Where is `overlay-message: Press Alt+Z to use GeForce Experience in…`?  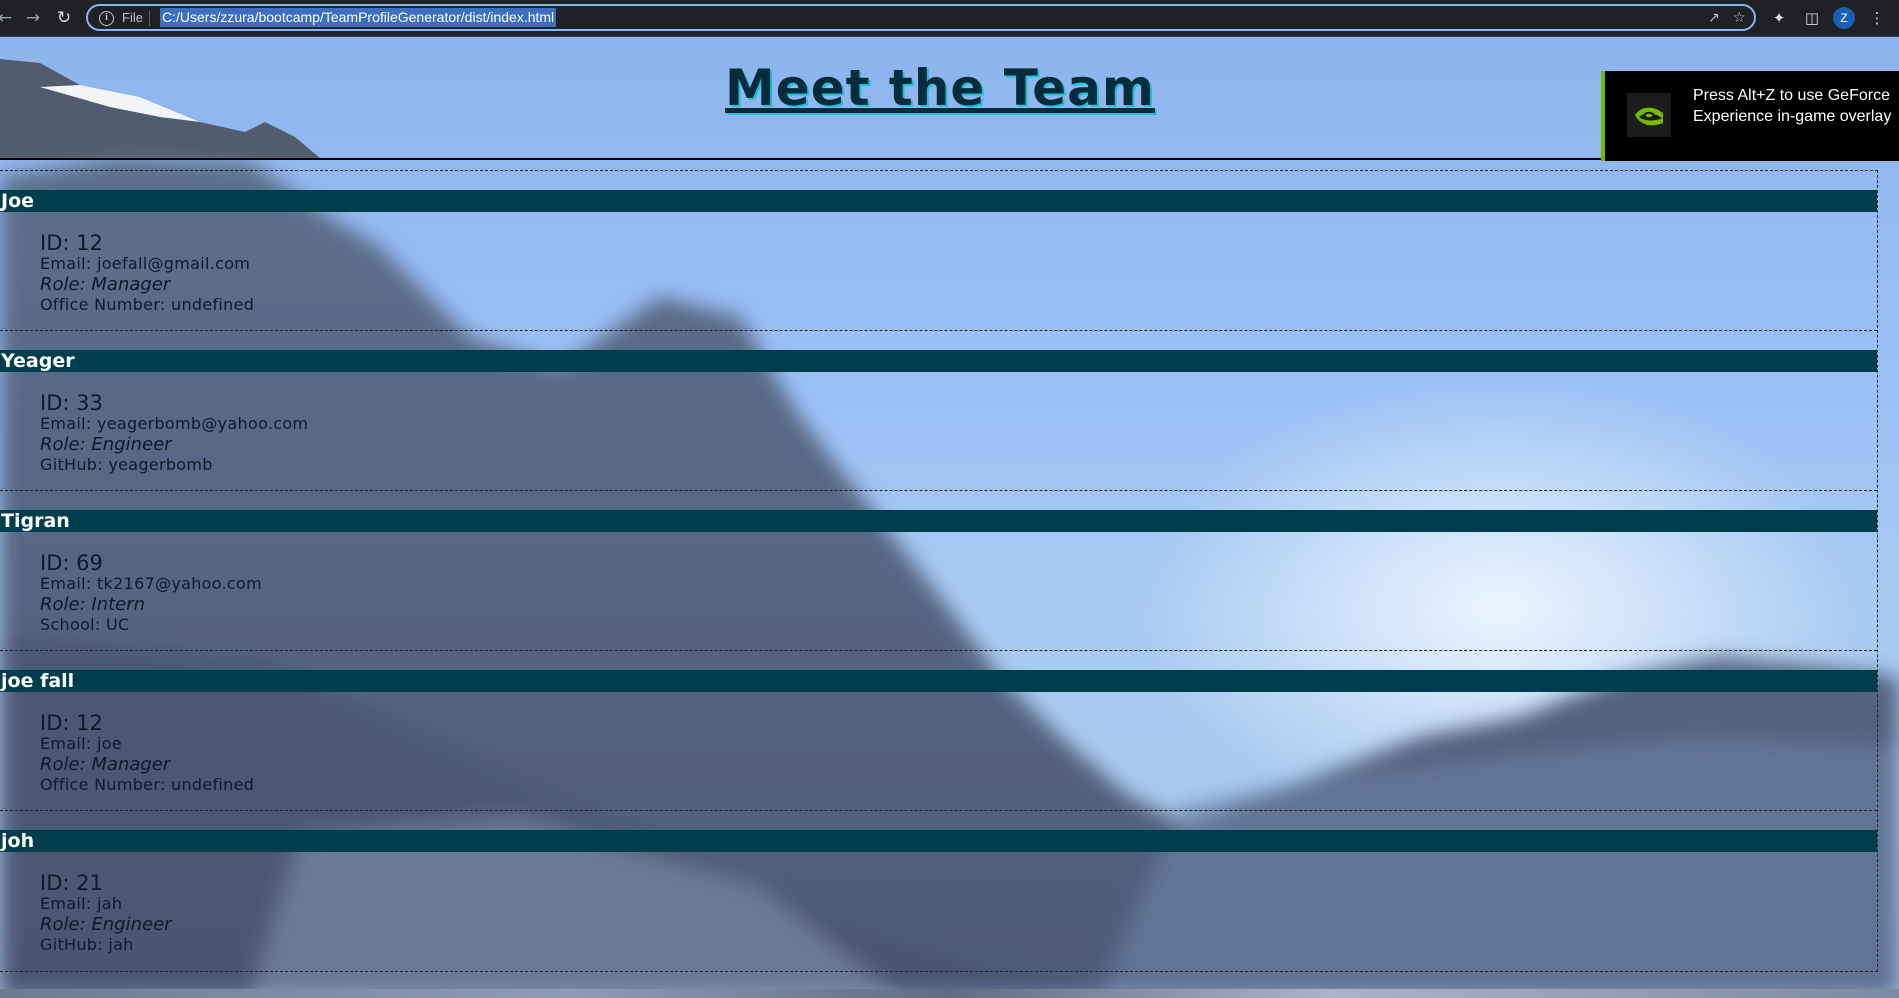 overlay-message: Press Alt+Z to use GeForce Experience in… is located at coordinates (1792, 106).